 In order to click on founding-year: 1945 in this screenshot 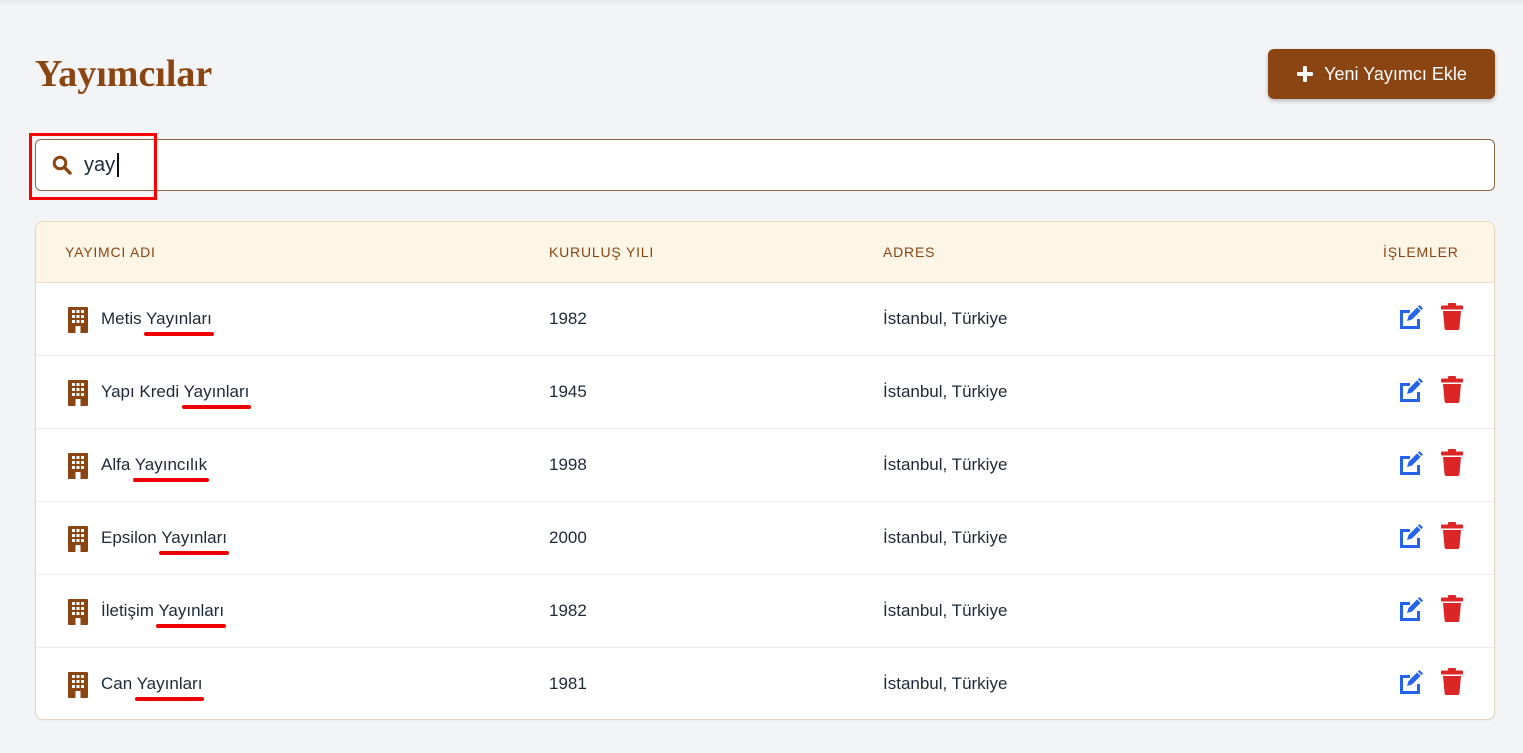, I will do `click(568, 391)`.